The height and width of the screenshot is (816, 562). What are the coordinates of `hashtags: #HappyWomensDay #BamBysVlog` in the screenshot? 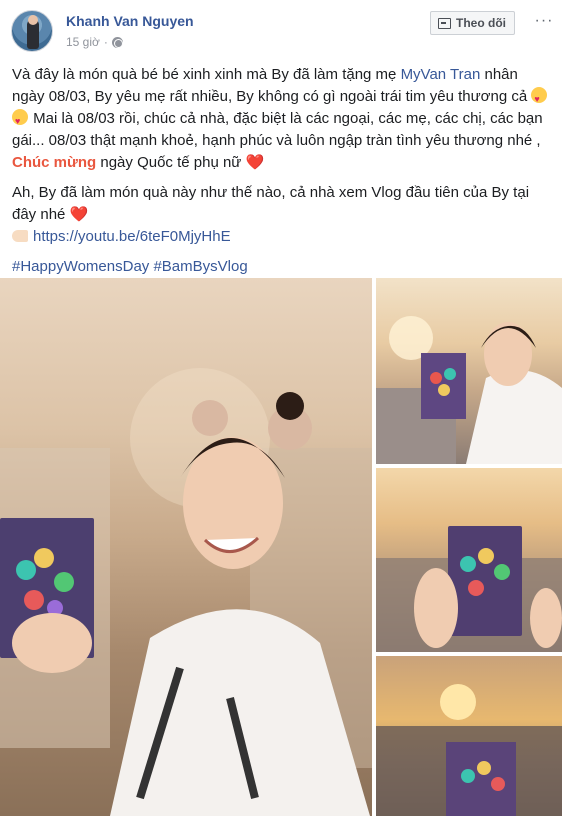 It's located at (282, 267).